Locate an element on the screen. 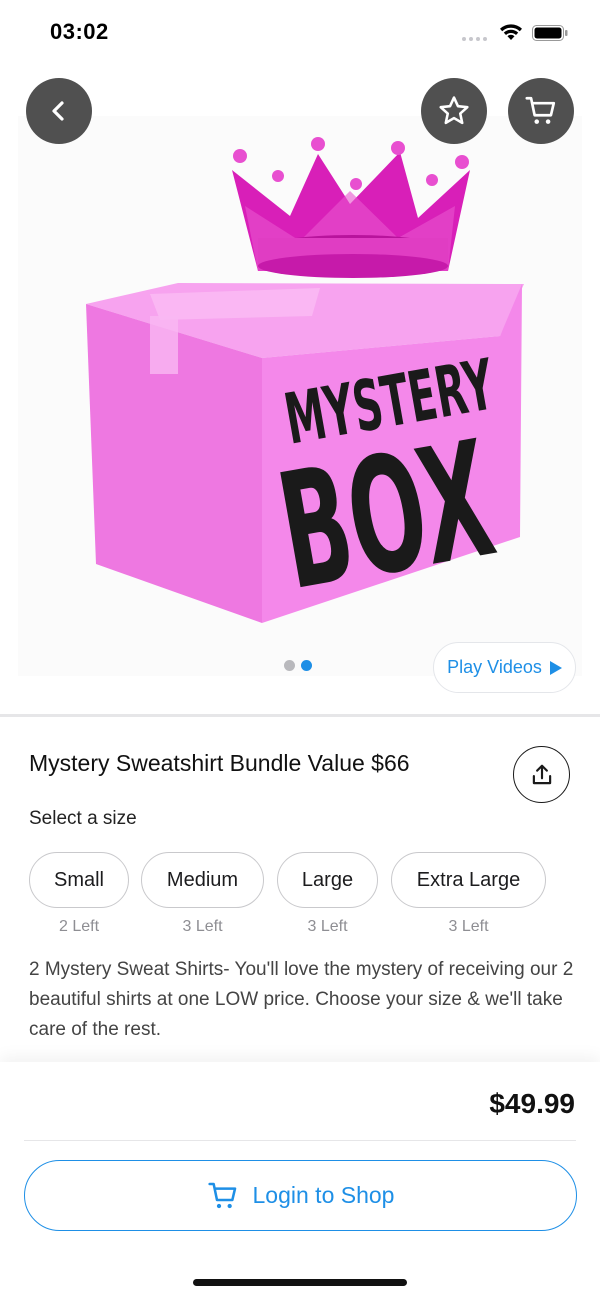  crown-graphic is located at coordinates (351, 207).